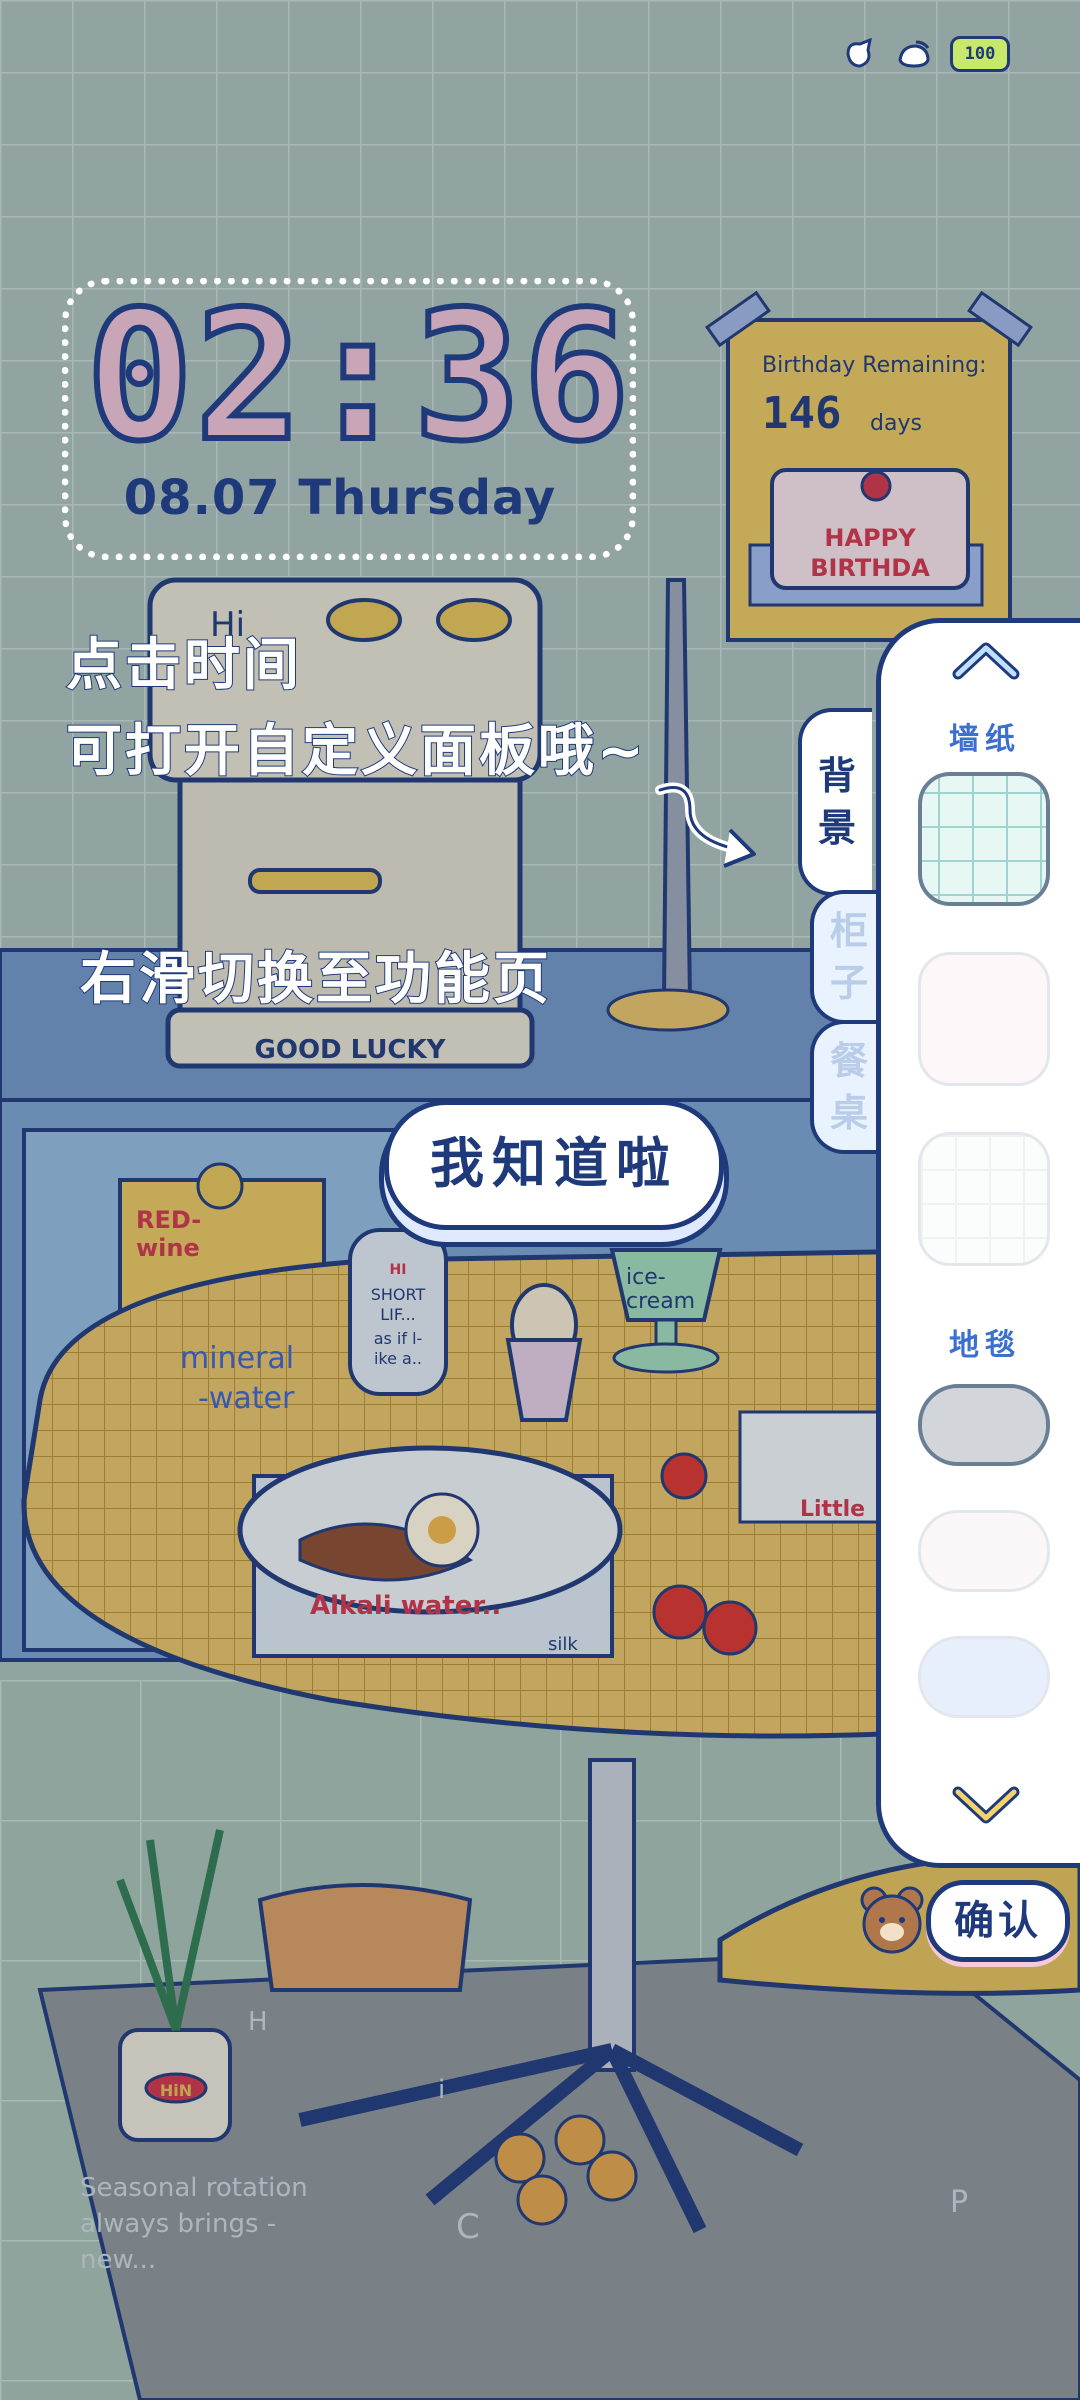  I want to click on got-it-button: 我知道啦, so click(554, 1165).